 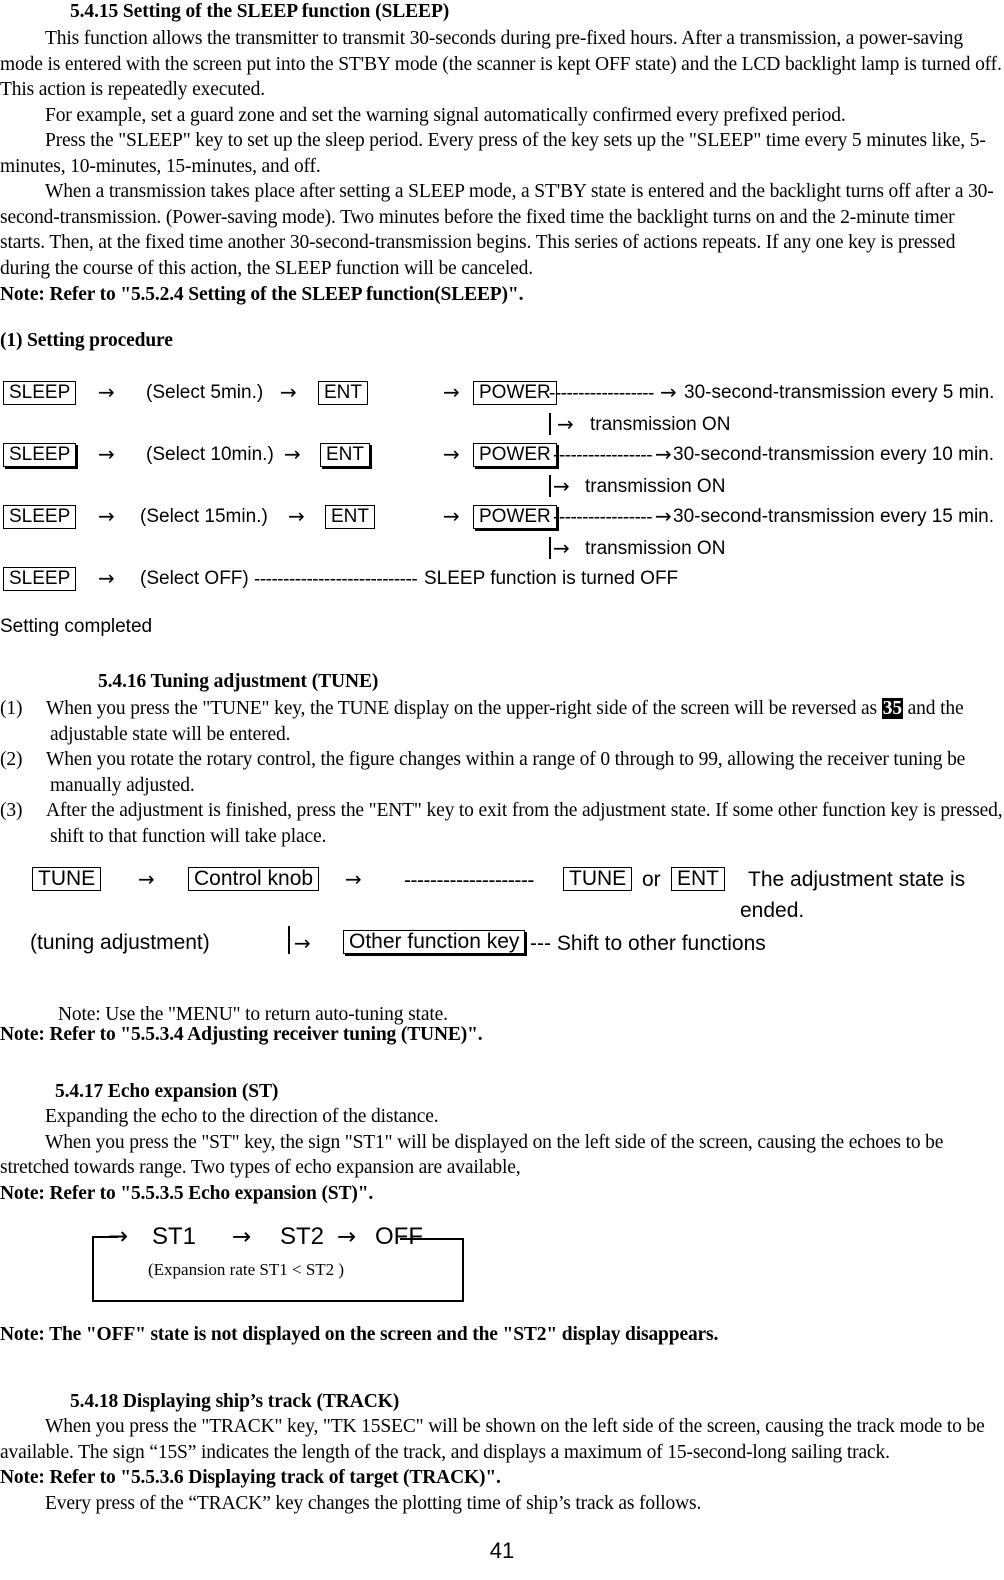 What do you see at coordinates (40, 455) in the screenshot?
I see `sleep-key-row-2: SLEEP` at bounding box center [40, 455].